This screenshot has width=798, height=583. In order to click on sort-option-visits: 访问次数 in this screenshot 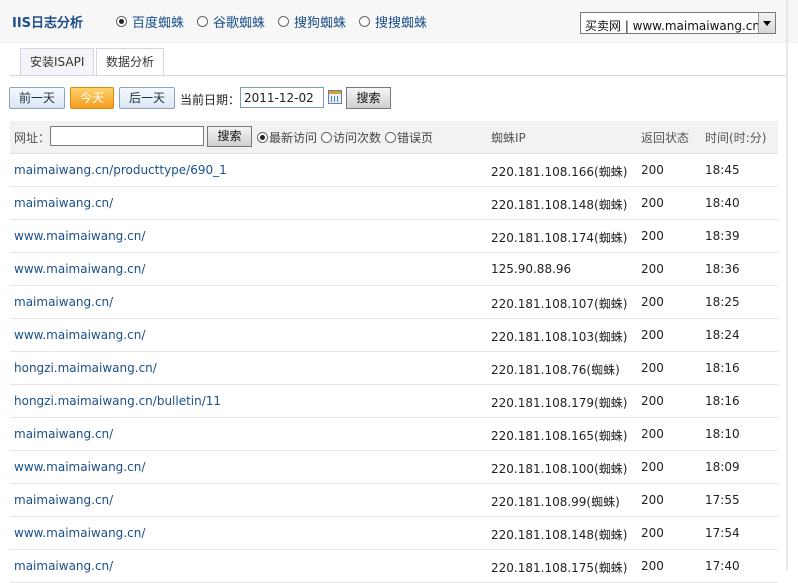, I will do `click(351, 137)`.